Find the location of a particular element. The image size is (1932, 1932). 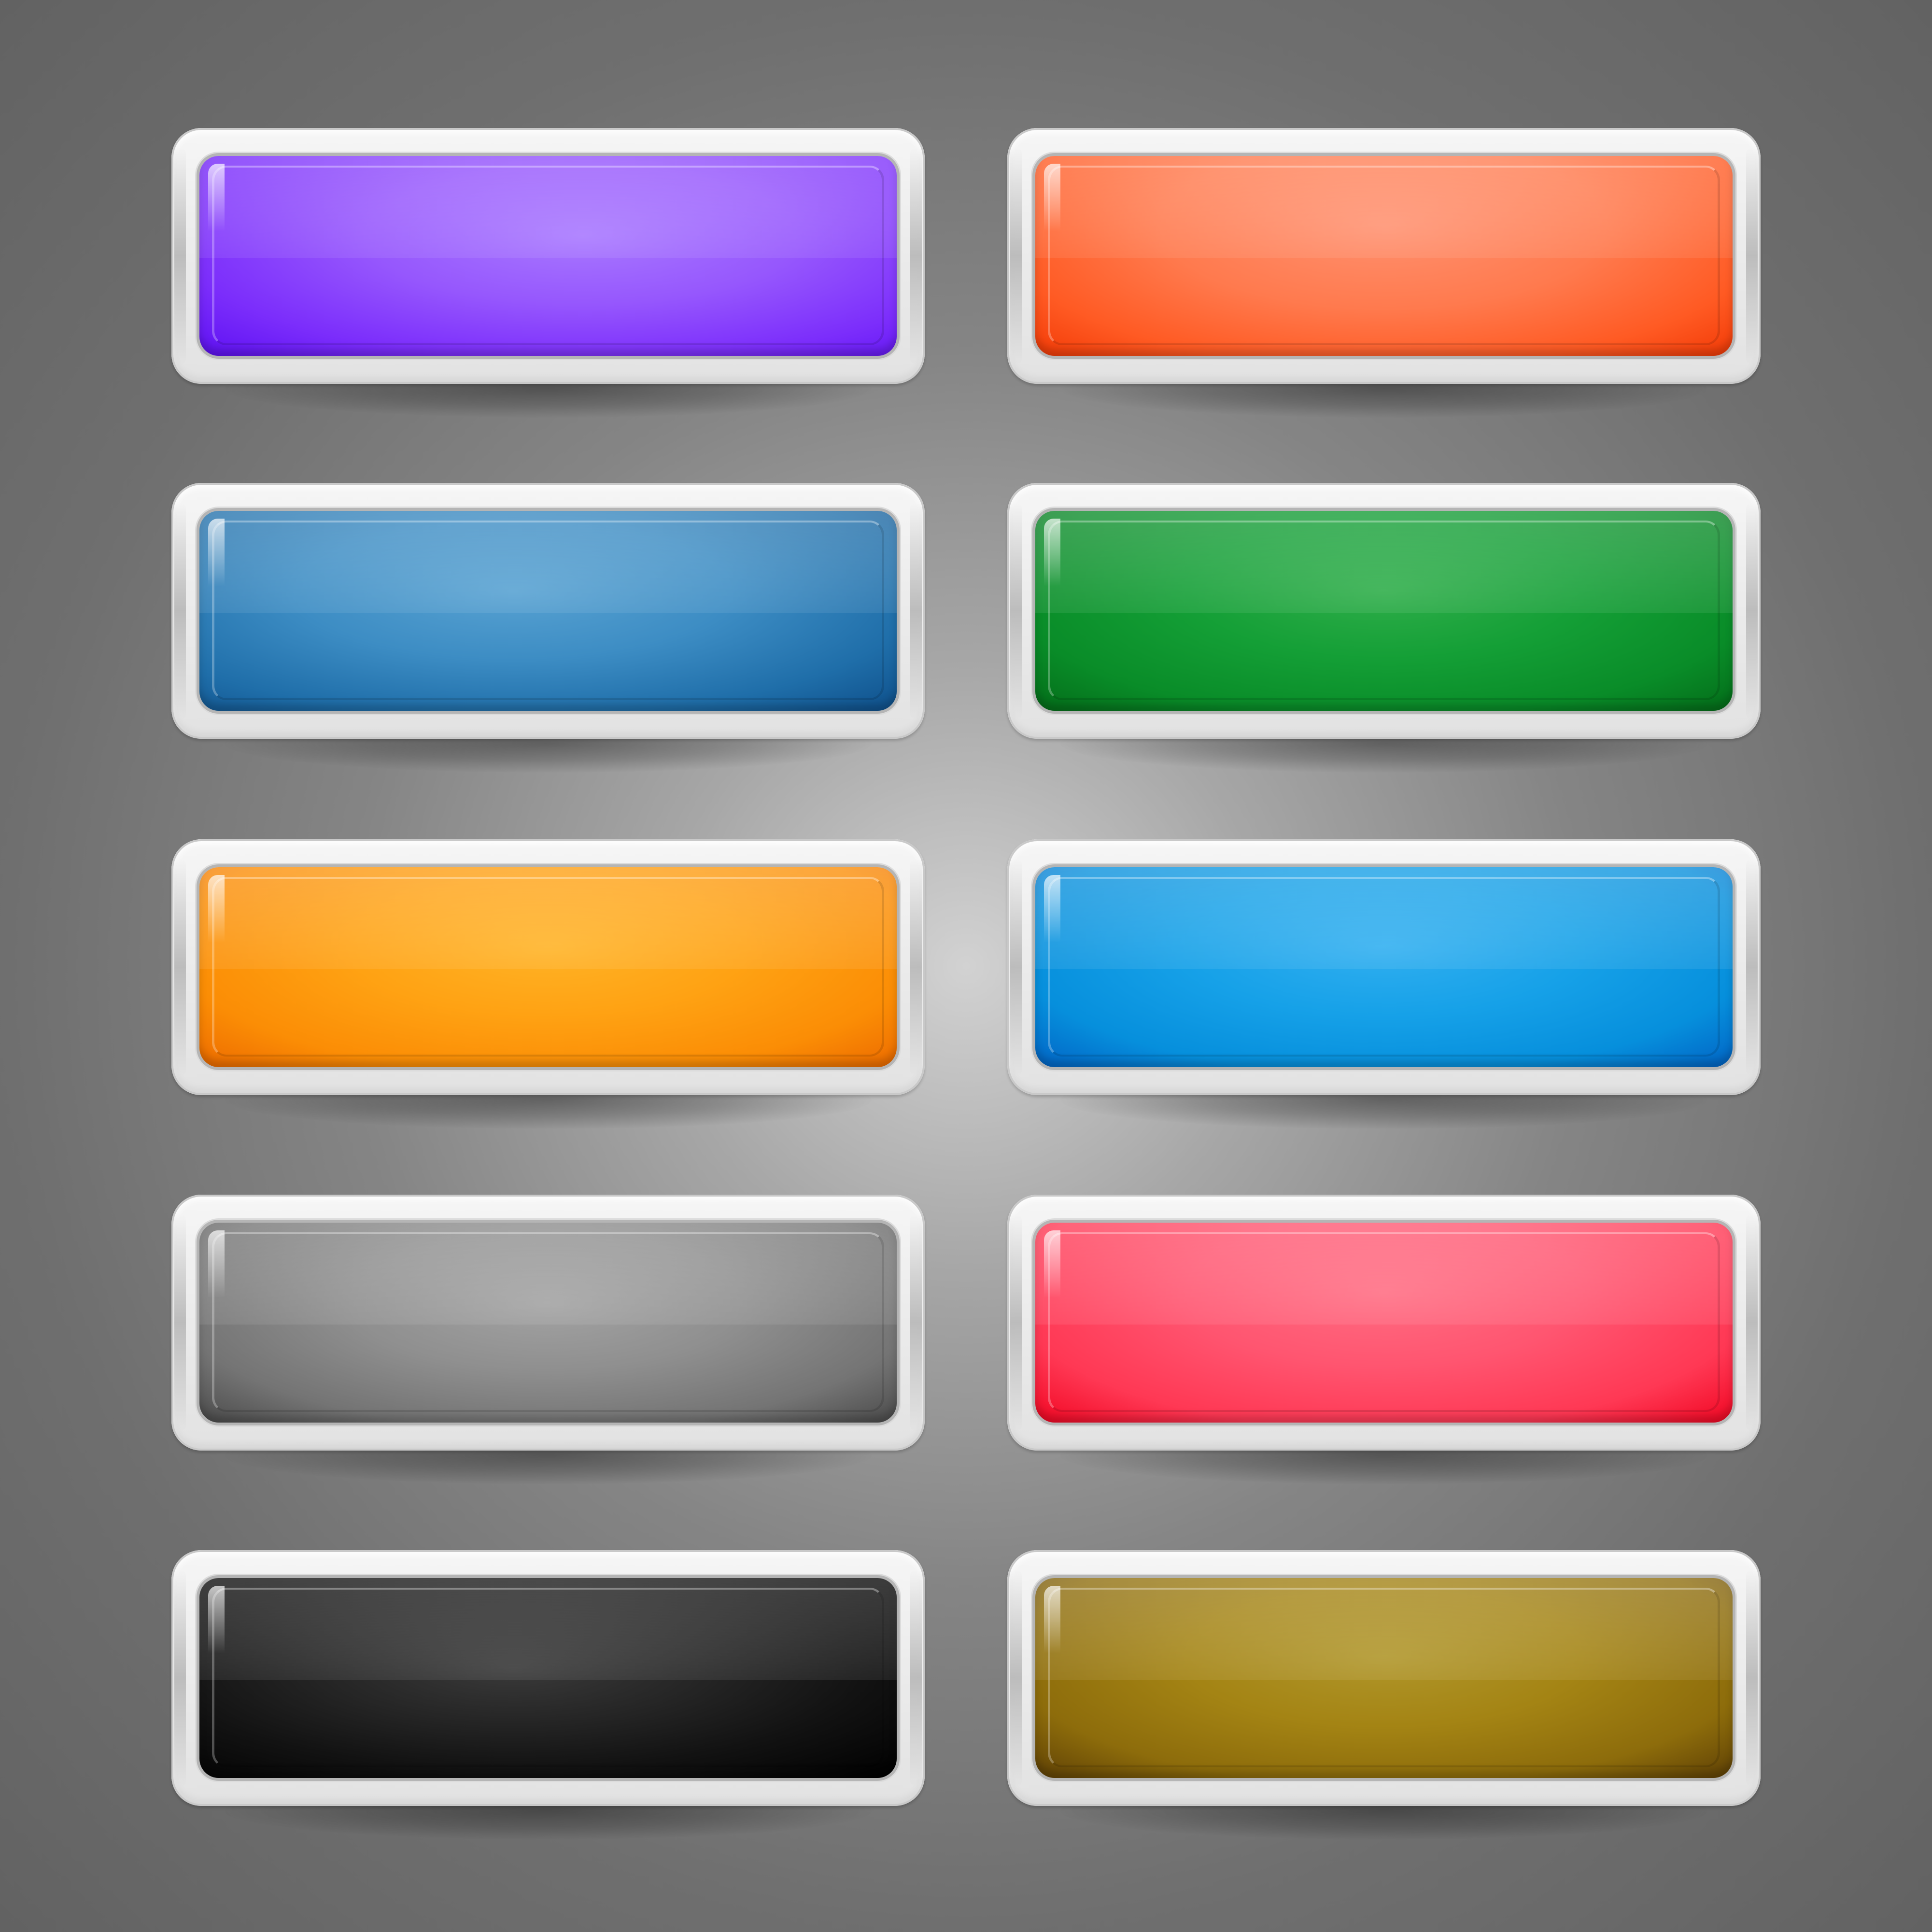

amber-button is located at coordinates (548, 984).